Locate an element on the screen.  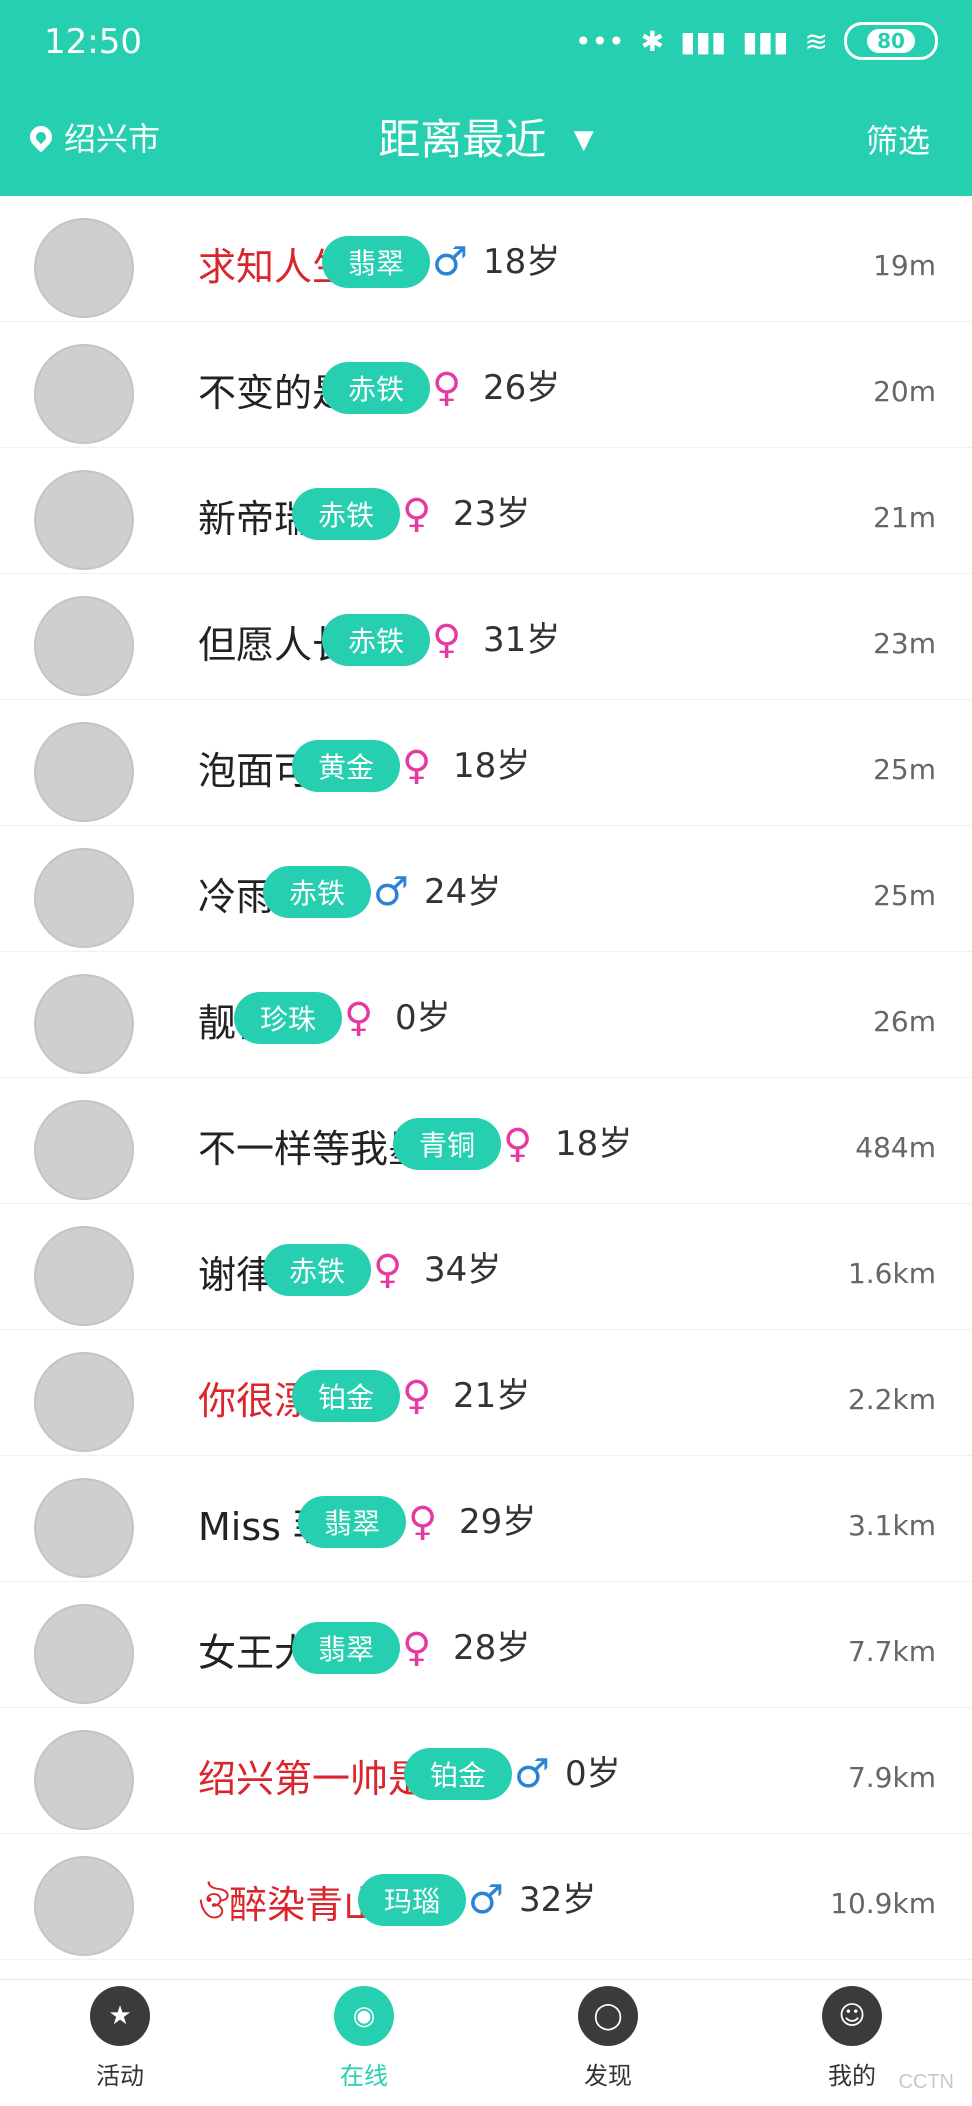
user-age: 29岁 is located at coordinates (498, 1522).